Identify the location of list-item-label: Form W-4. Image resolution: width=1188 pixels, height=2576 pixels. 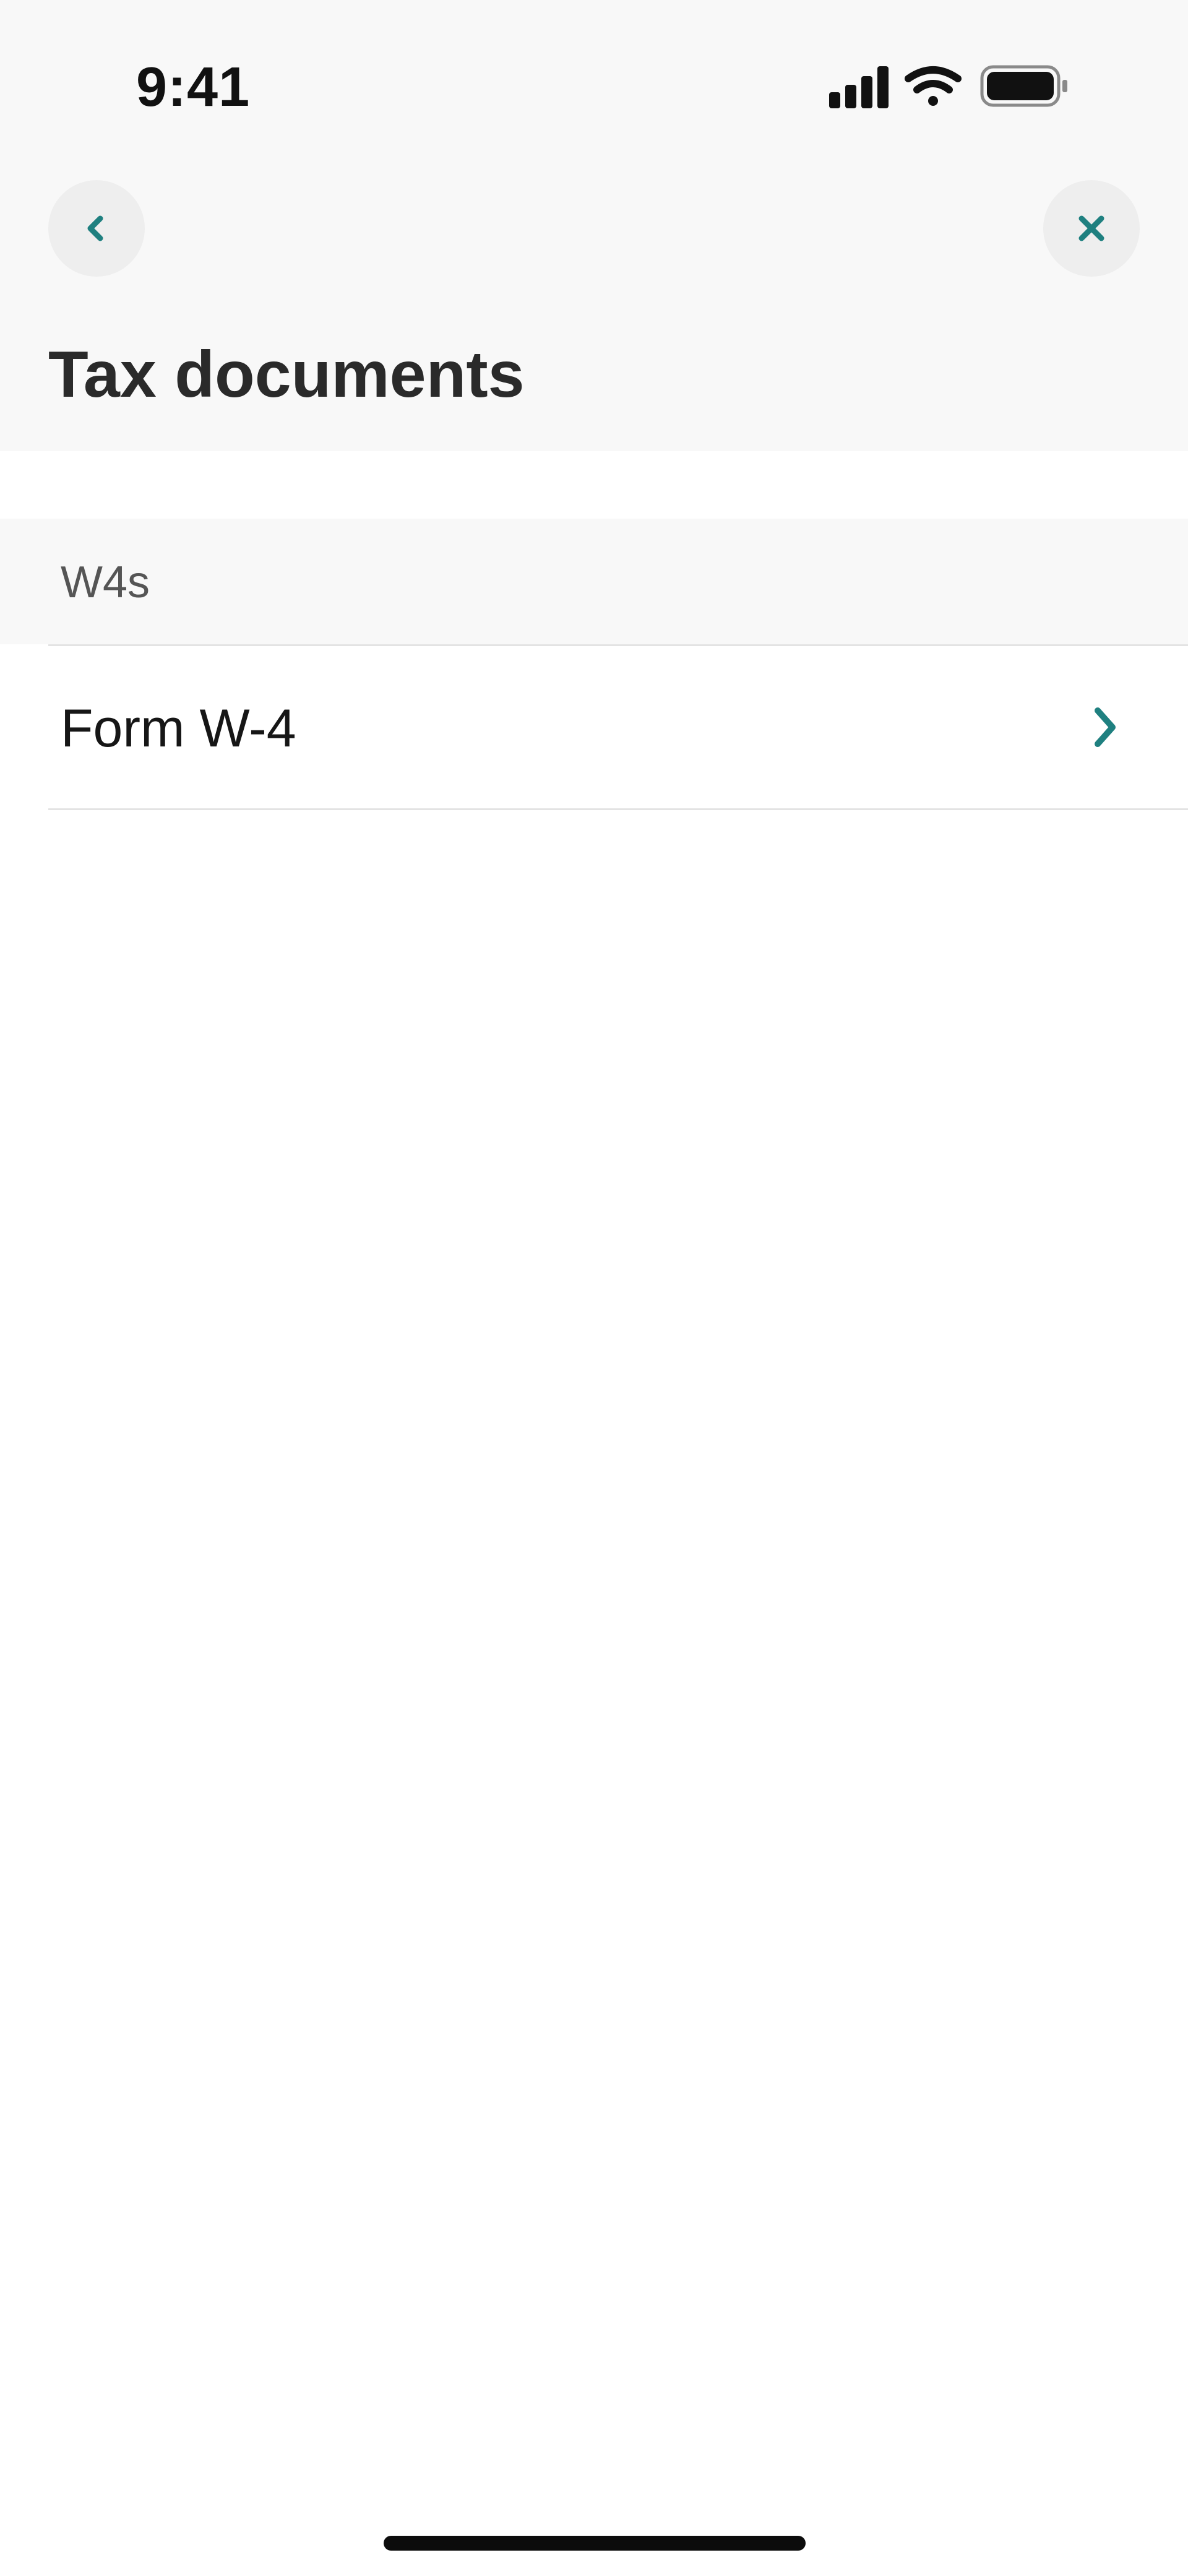
(179, 728).